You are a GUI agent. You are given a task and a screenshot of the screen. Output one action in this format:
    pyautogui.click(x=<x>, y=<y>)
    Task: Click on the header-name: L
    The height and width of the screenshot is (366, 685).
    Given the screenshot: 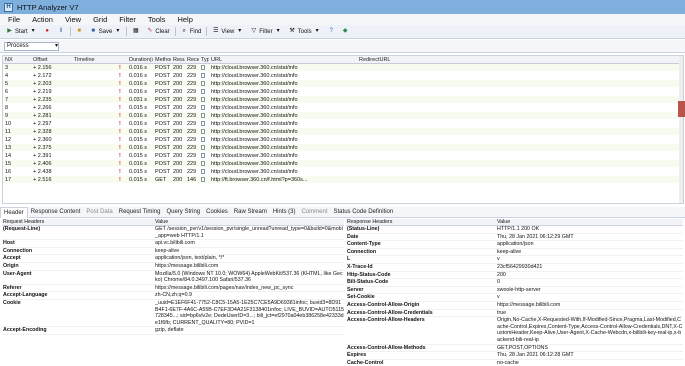 What is the action you would take?
    pyautogui.click(x=349, y=259)
    